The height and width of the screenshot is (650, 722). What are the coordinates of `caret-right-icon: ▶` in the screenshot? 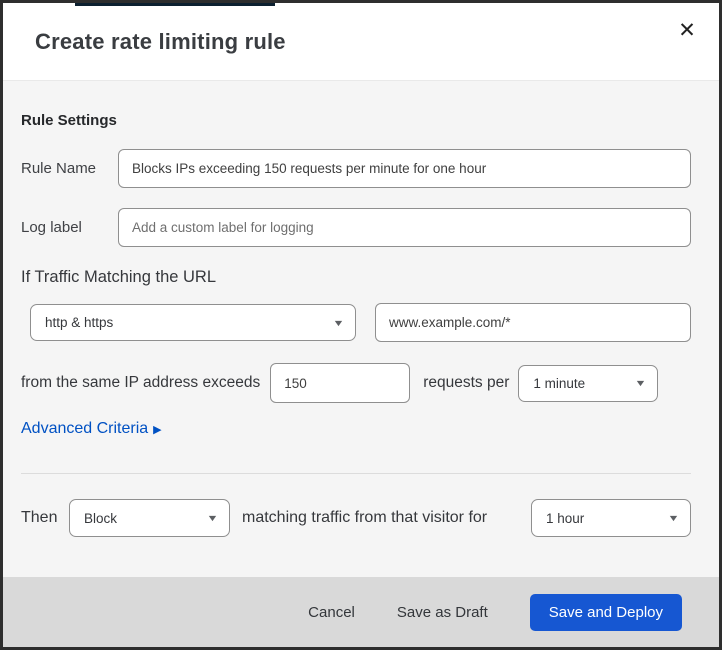 It's located at (157, 430).